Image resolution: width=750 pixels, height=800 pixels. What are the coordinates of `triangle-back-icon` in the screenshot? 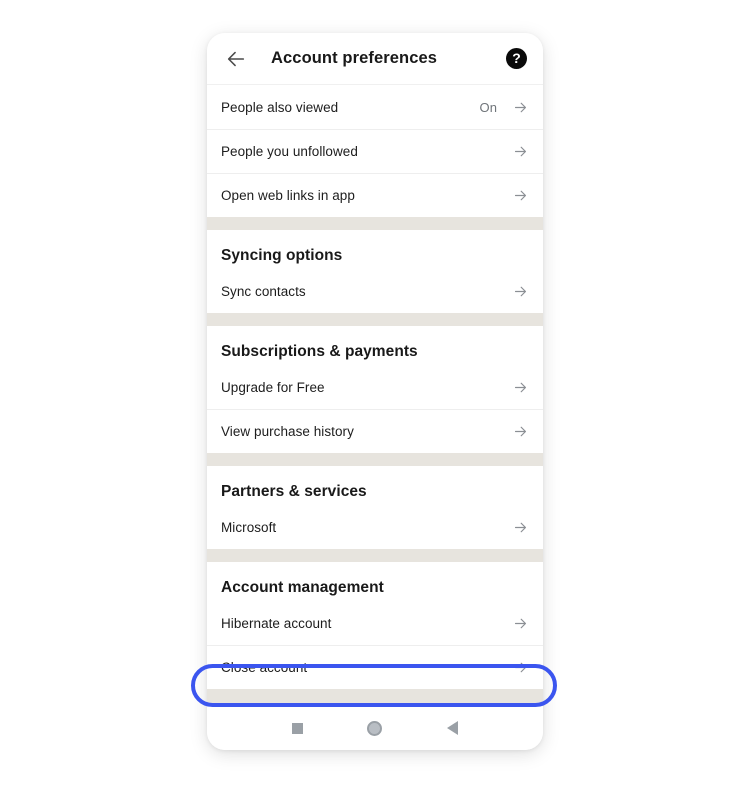 It's located at (452, 728).